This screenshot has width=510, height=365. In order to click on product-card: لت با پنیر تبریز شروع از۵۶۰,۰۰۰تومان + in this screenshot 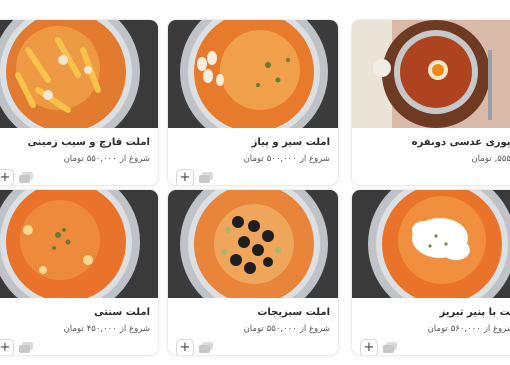, I will do `click(431, 272)`.